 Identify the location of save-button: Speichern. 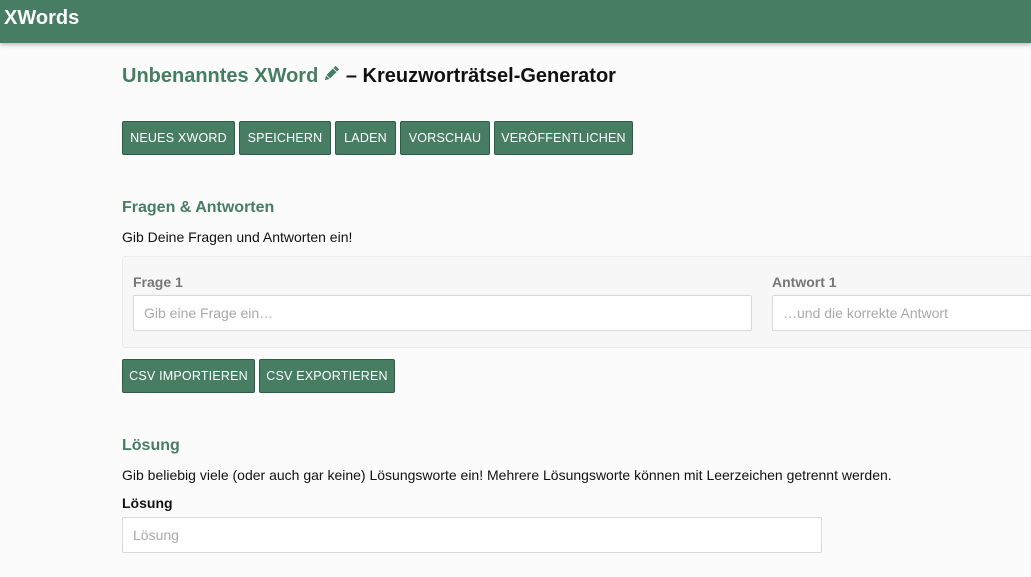
(285, 138).